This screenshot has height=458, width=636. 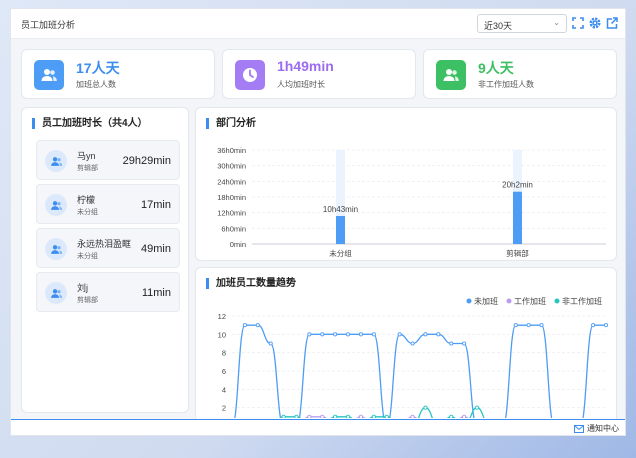 What do you see at coordinates (530, 301) in the screenshot?
I see `legend-label: 工作加班` at bounding box center [530, 301].